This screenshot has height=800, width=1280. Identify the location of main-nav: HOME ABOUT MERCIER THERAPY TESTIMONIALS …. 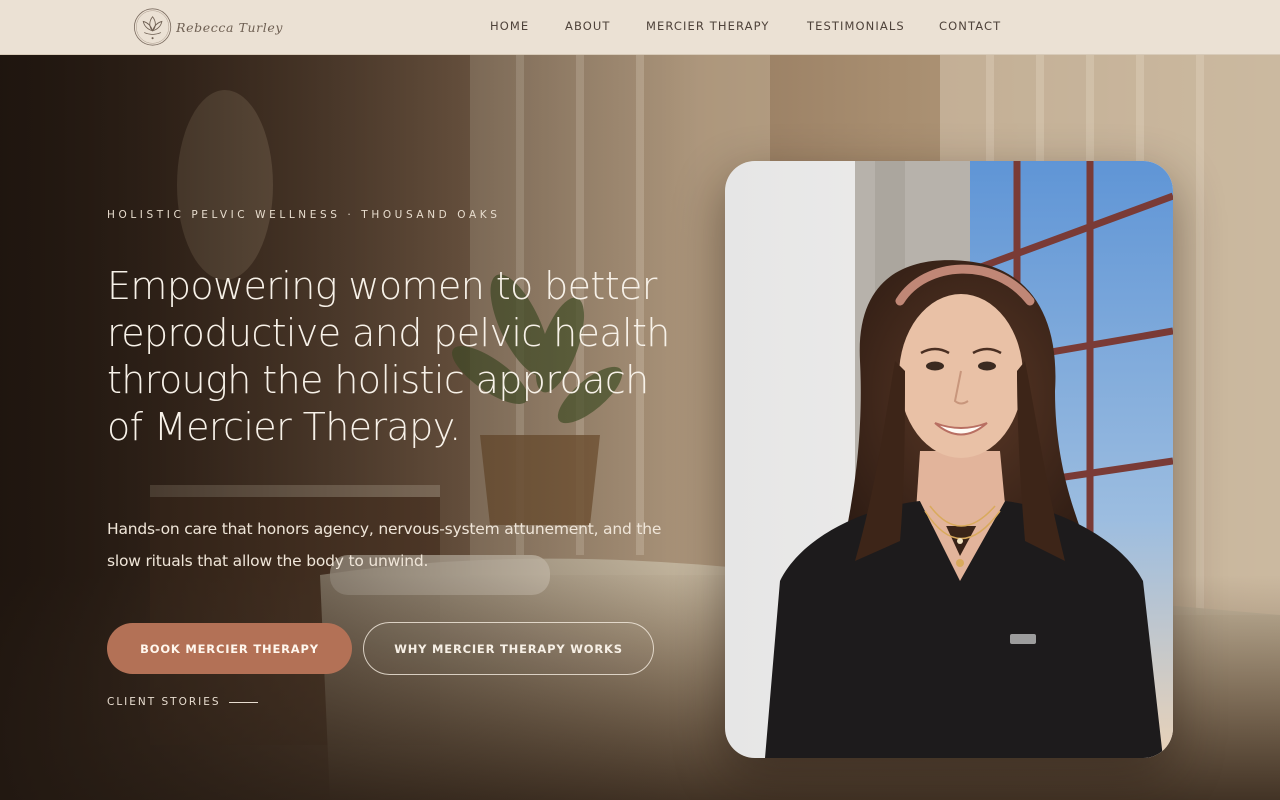
(640, 28).